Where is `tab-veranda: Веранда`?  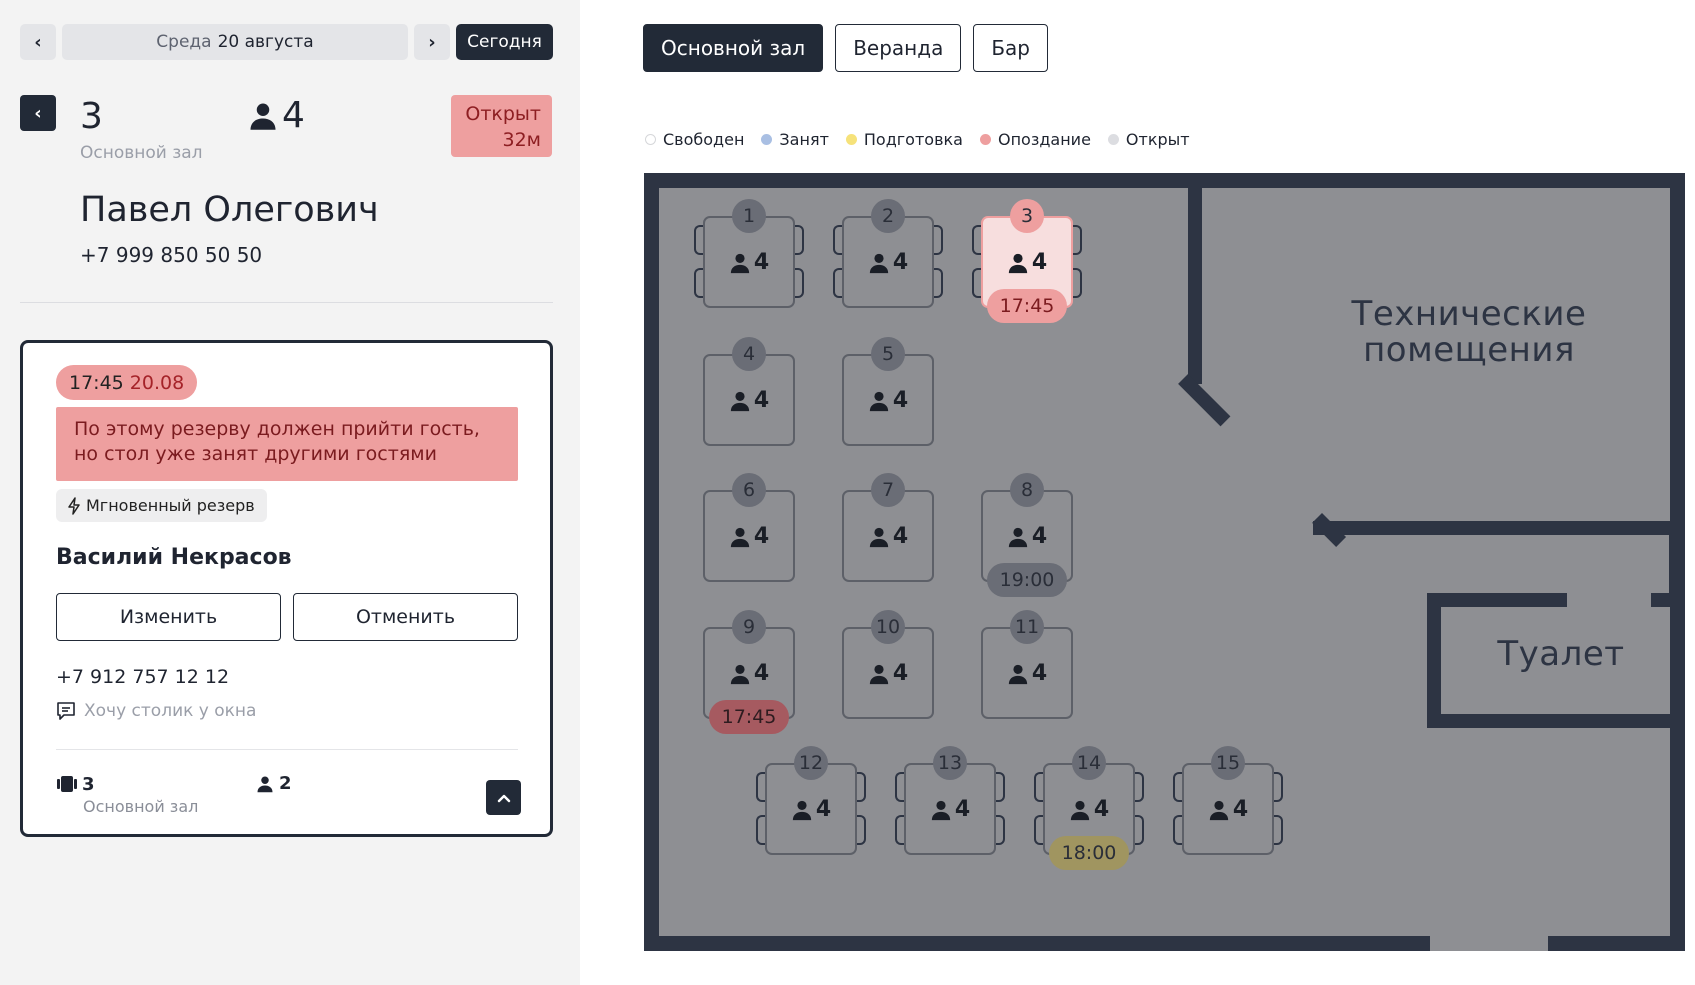
tab-veranda: Веранда is located at coordinates (898, 48).